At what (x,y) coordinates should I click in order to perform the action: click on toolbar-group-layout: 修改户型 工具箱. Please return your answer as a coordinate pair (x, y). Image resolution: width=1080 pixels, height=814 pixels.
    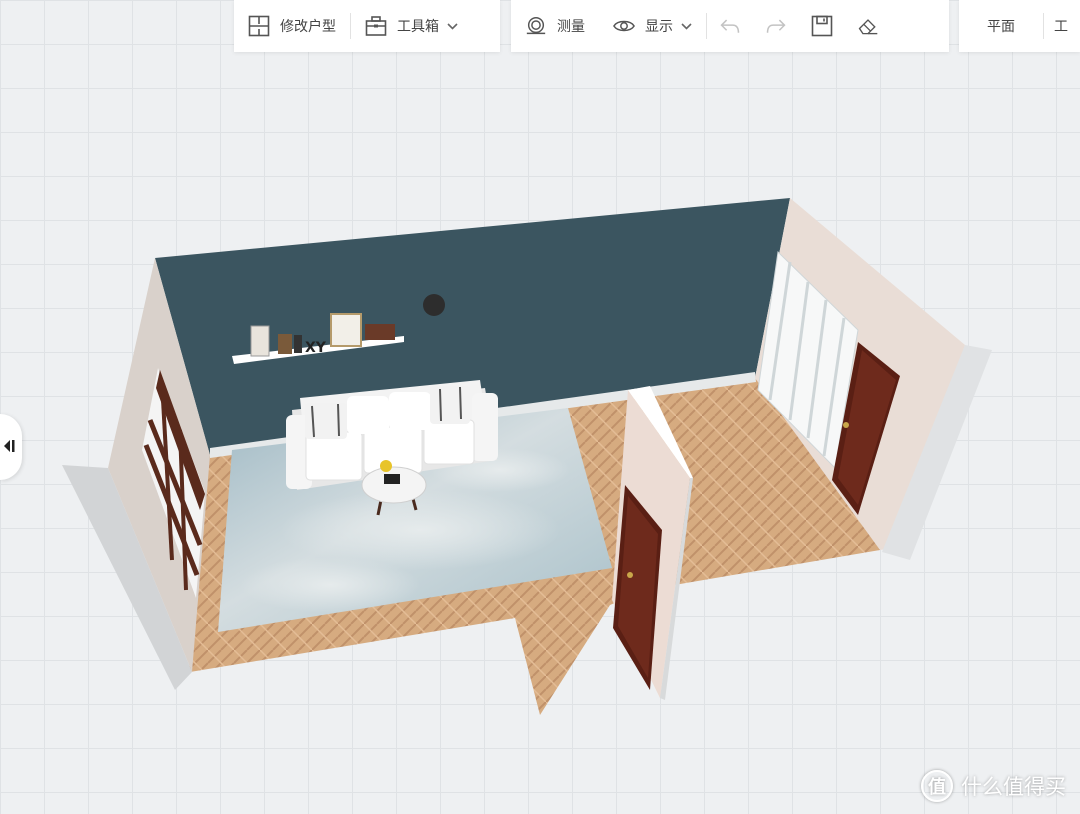
    Looking at the image, I should click on (367, 26).